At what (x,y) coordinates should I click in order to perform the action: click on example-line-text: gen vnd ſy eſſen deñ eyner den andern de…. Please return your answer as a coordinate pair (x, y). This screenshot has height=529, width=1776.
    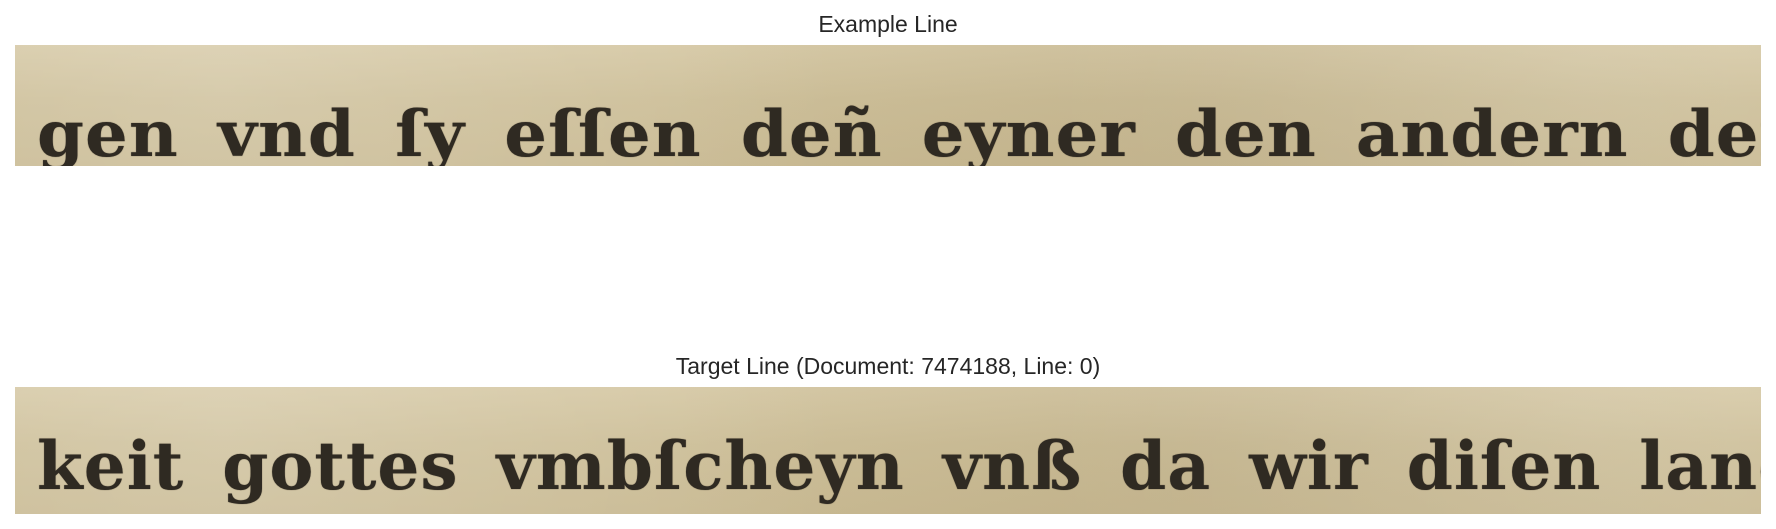
    Looking at the image, I should click on (899, 131).